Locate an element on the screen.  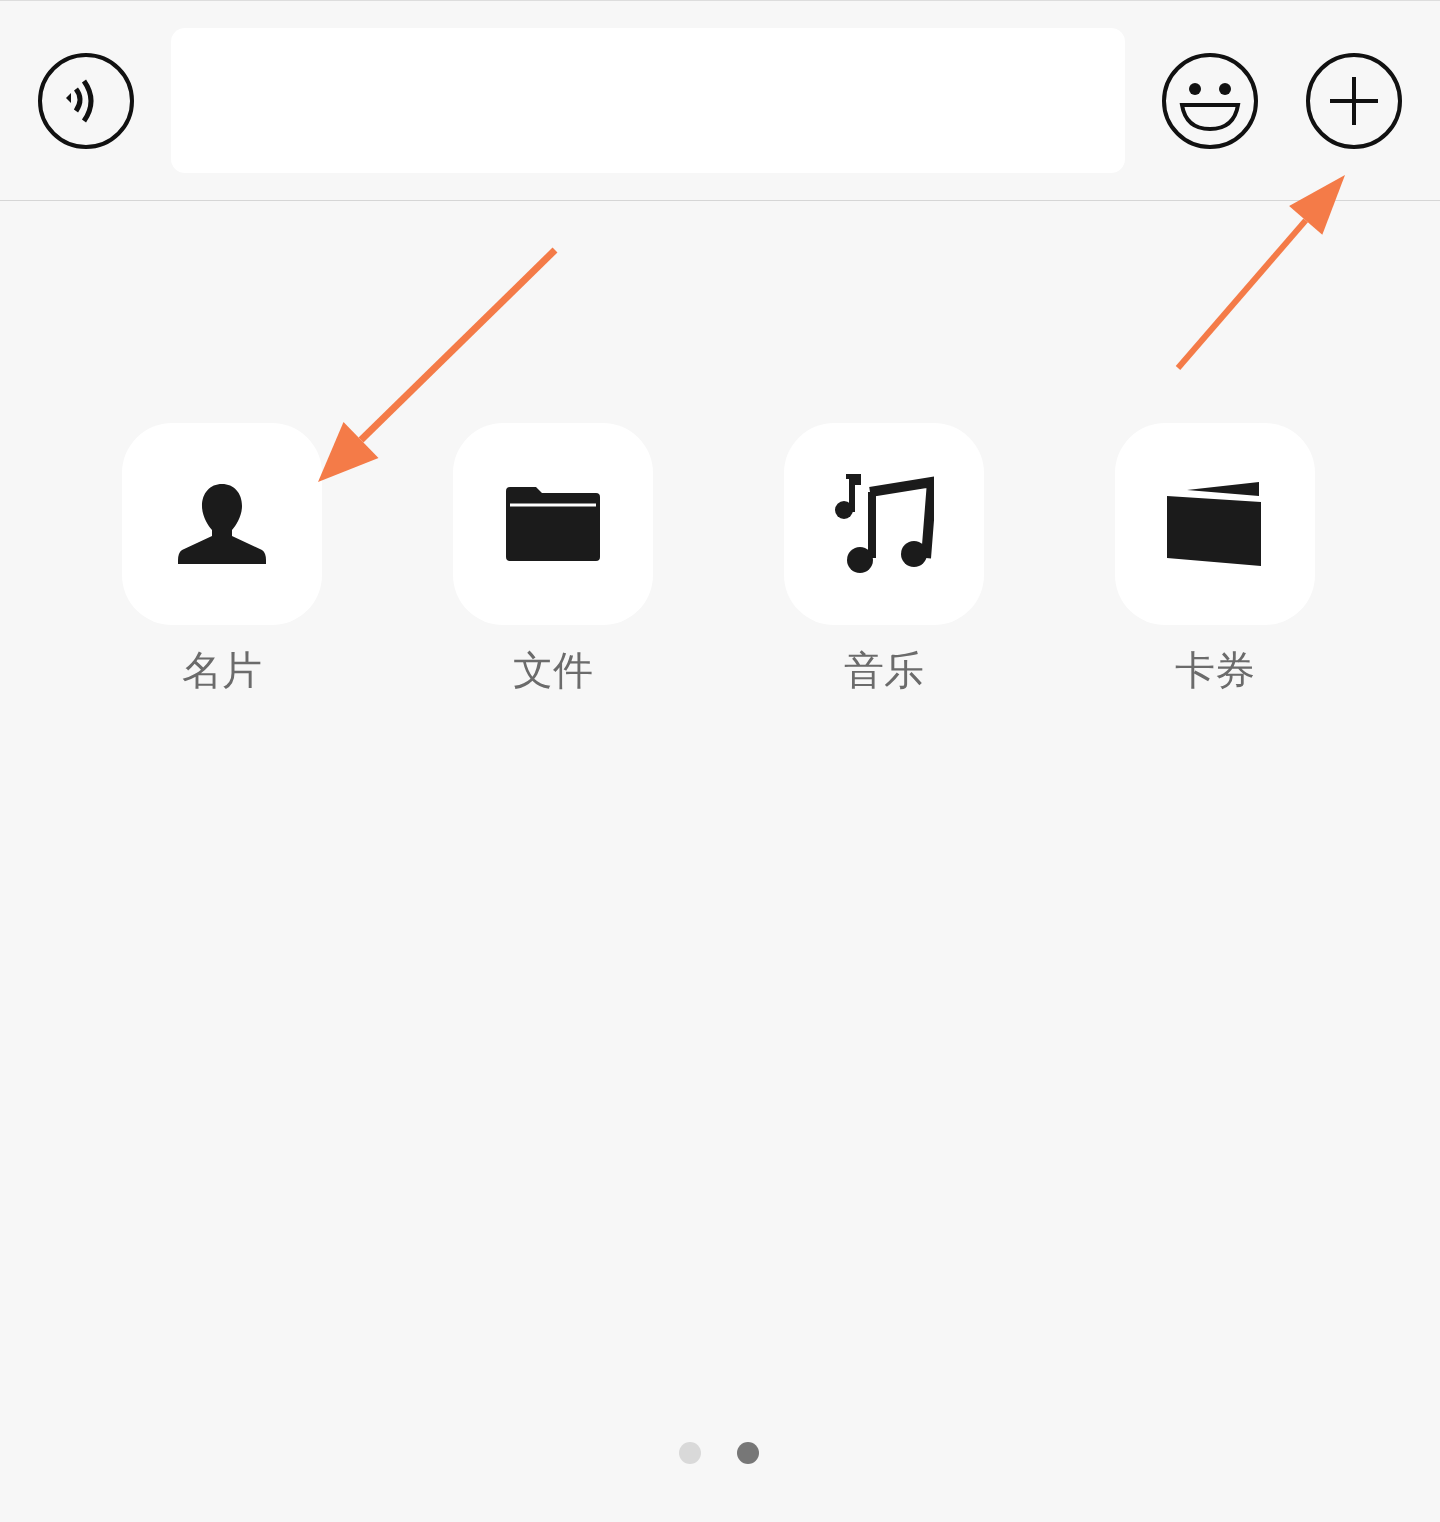
voice-button is located at coordinates (86, 100).